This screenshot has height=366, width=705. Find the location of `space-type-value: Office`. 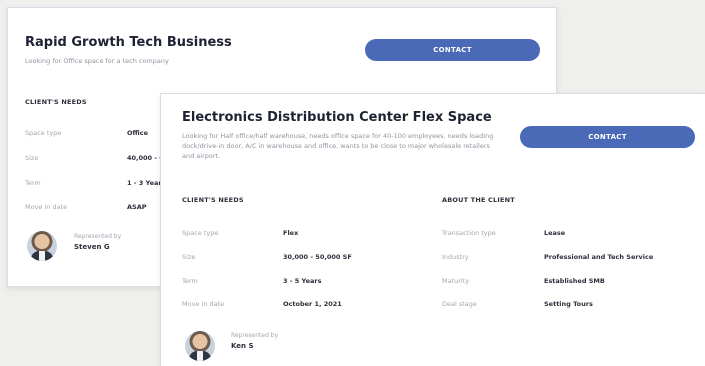

space-type-value: Office is located at coordinates (138, 133).